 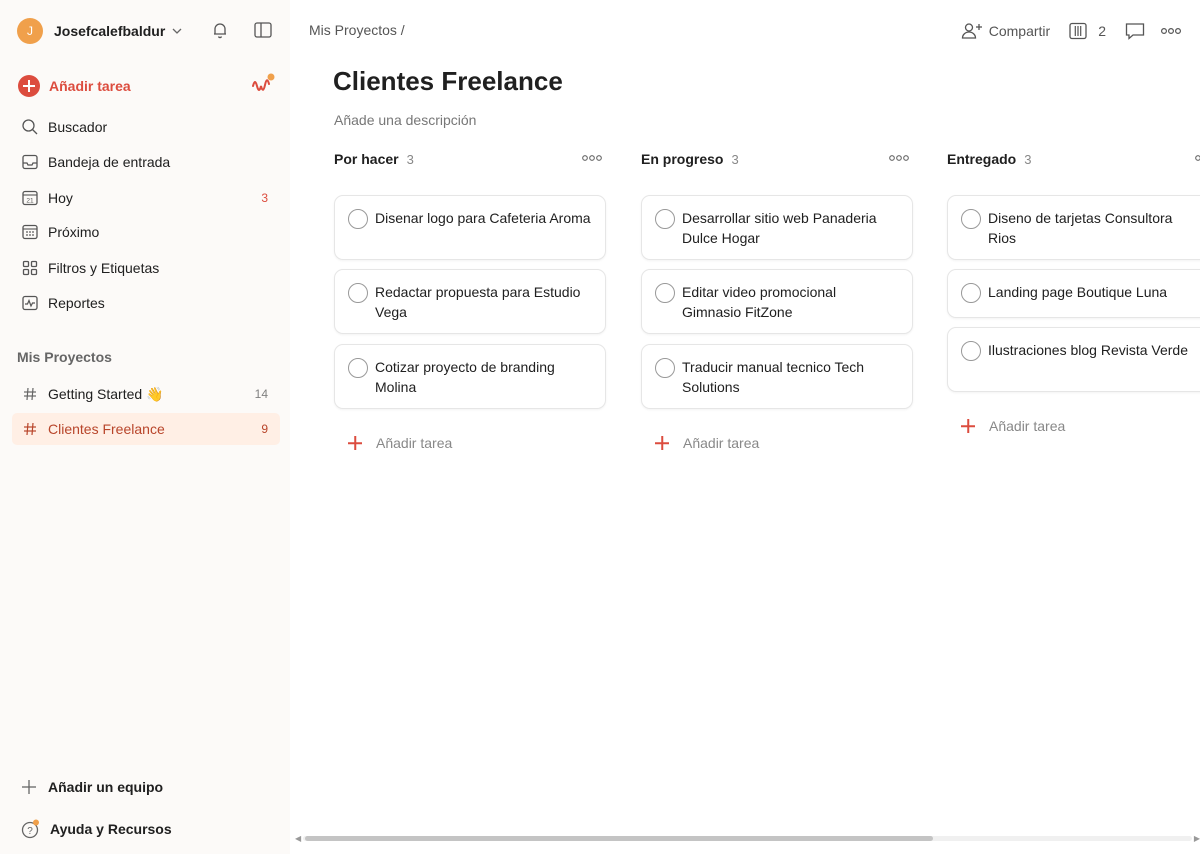 I want to click on task-card: Redactar propuesta para Estudio Vega, so click(x=470, y=301).